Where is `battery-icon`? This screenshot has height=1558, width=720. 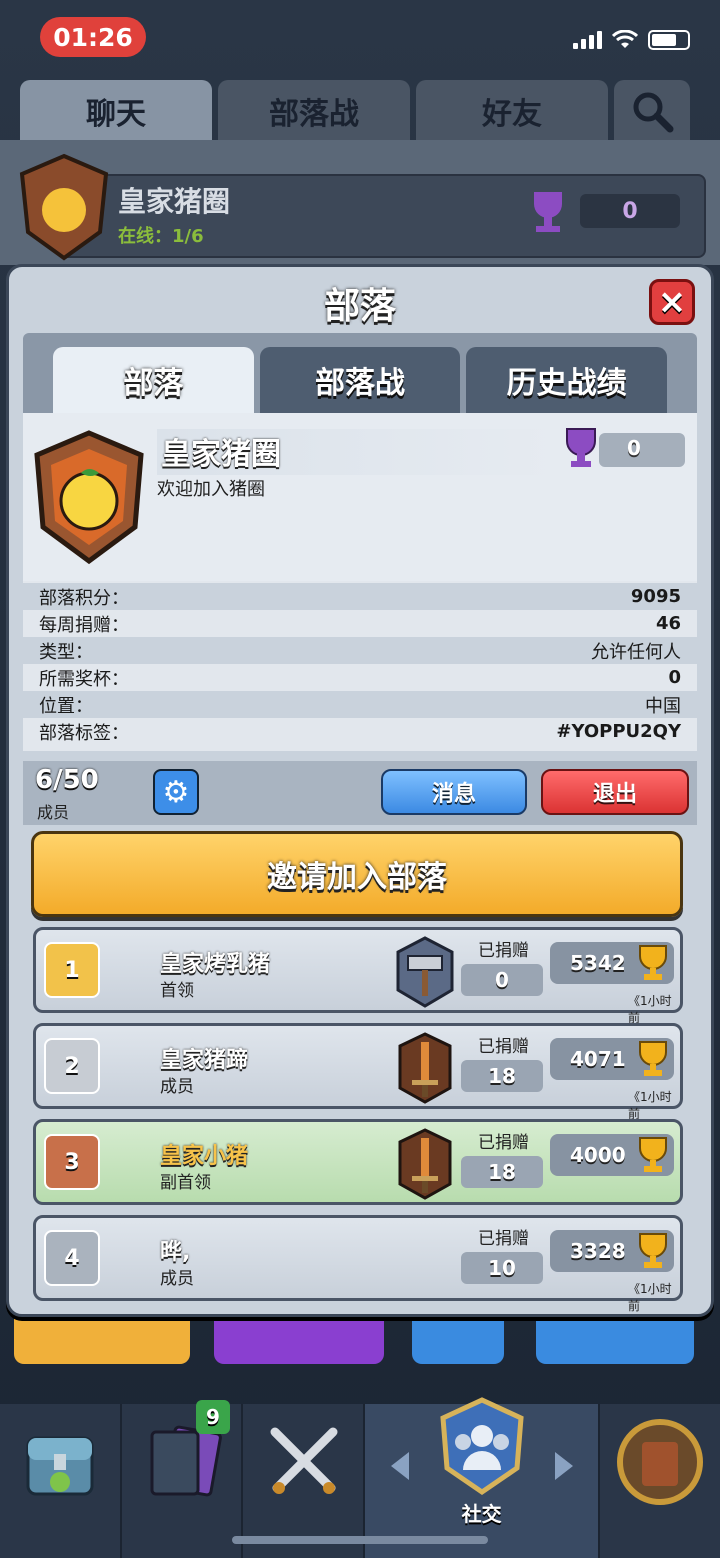
battery-icon is located at coordinates (669, 40).